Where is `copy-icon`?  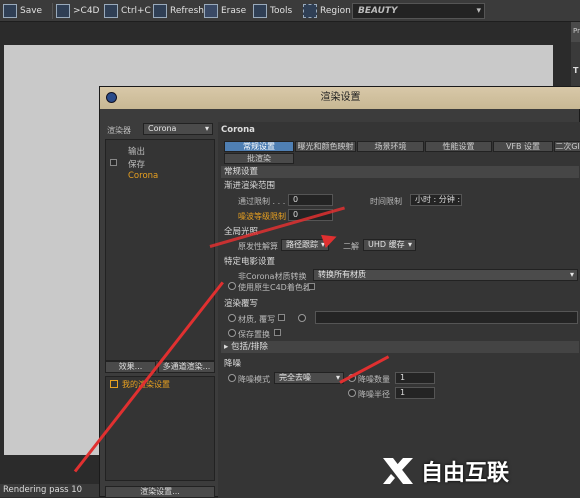
copy-icon is located at coordinates (111, 11).